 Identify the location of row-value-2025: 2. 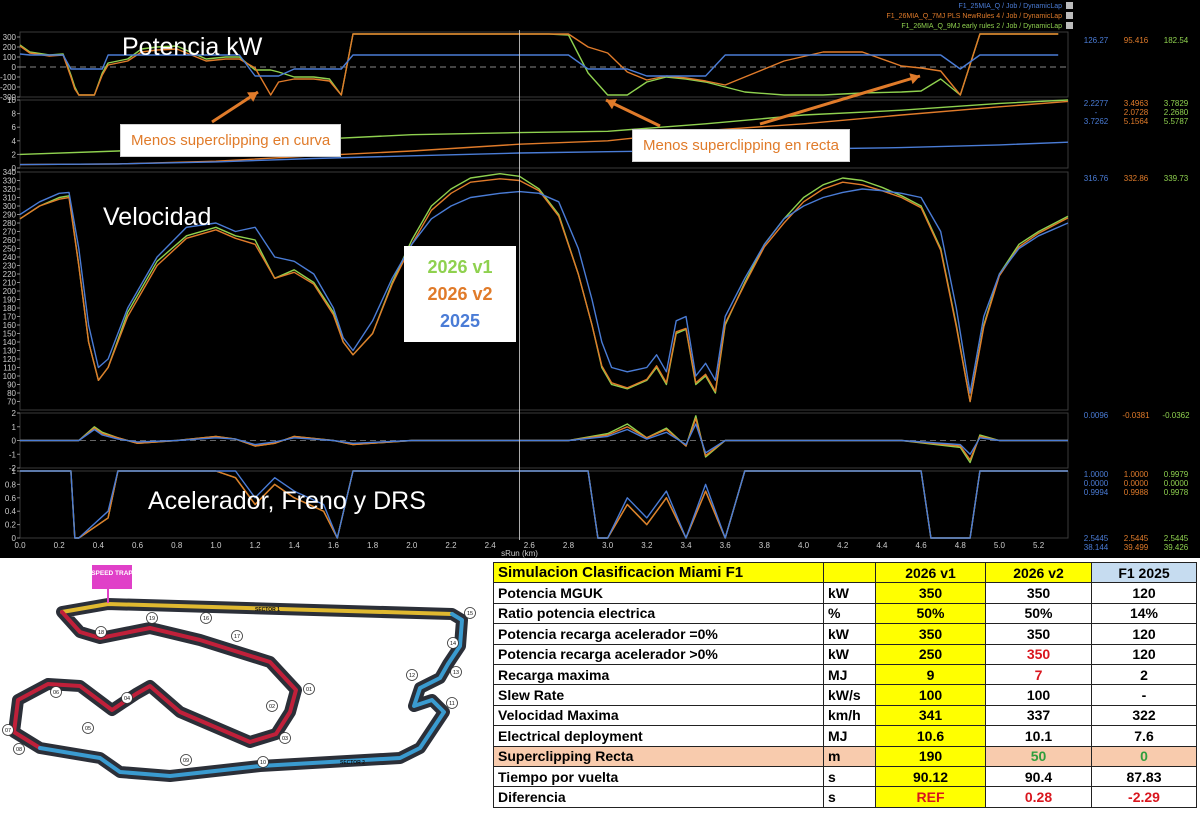
(1144, 674).